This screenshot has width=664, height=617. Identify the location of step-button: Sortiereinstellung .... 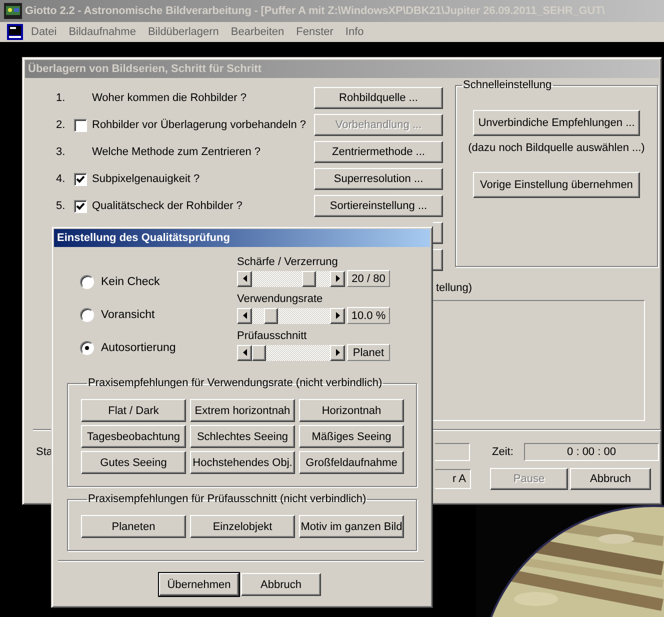
(378, 206).